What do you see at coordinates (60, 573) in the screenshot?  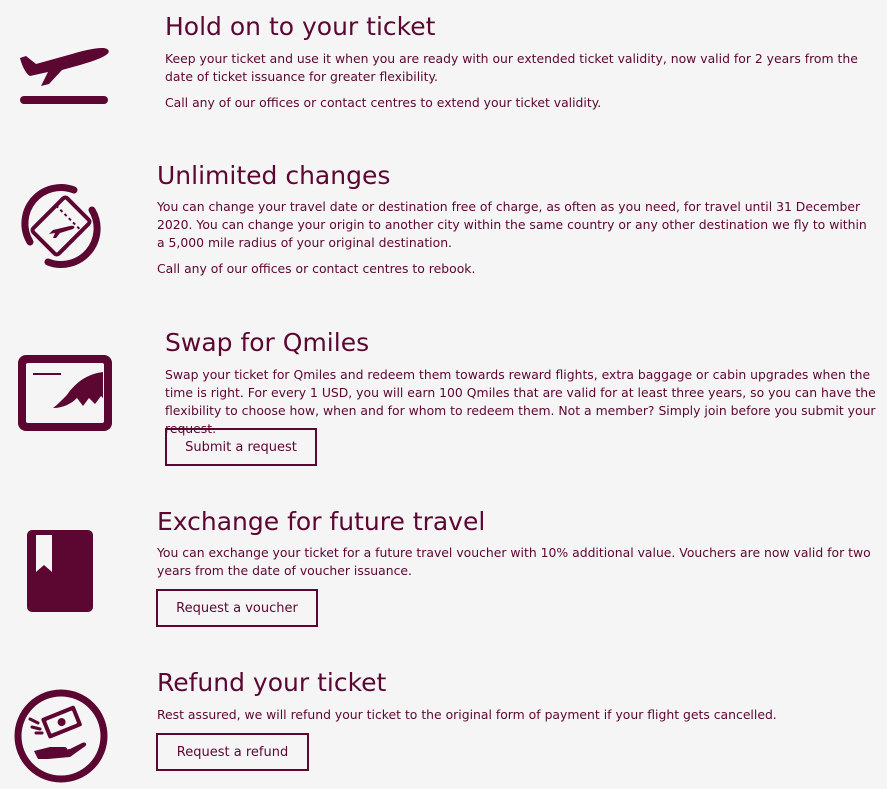 I see `voucher-book-icon` at bounding box center [60, 573].